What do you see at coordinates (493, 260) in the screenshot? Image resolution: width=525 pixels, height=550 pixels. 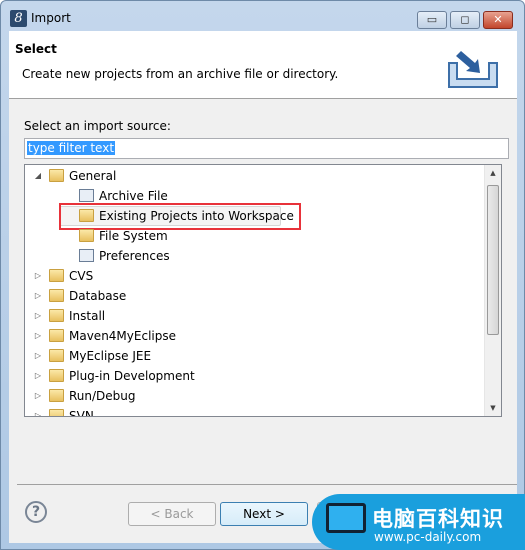 I see `scrollbar-thumb` at bounding box center [493, 260].